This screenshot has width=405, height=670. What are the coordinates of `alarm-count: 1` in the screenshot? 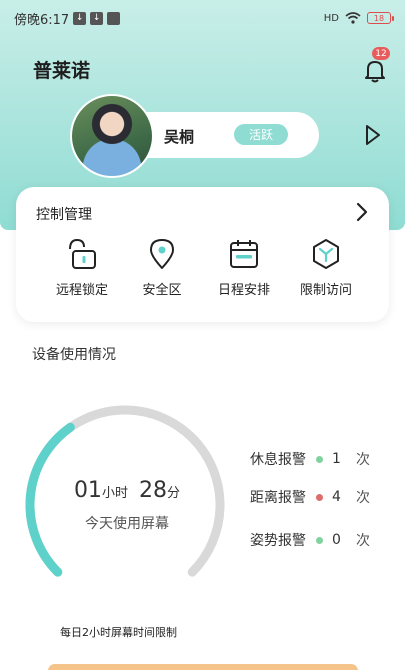 It's located at (336, 459).